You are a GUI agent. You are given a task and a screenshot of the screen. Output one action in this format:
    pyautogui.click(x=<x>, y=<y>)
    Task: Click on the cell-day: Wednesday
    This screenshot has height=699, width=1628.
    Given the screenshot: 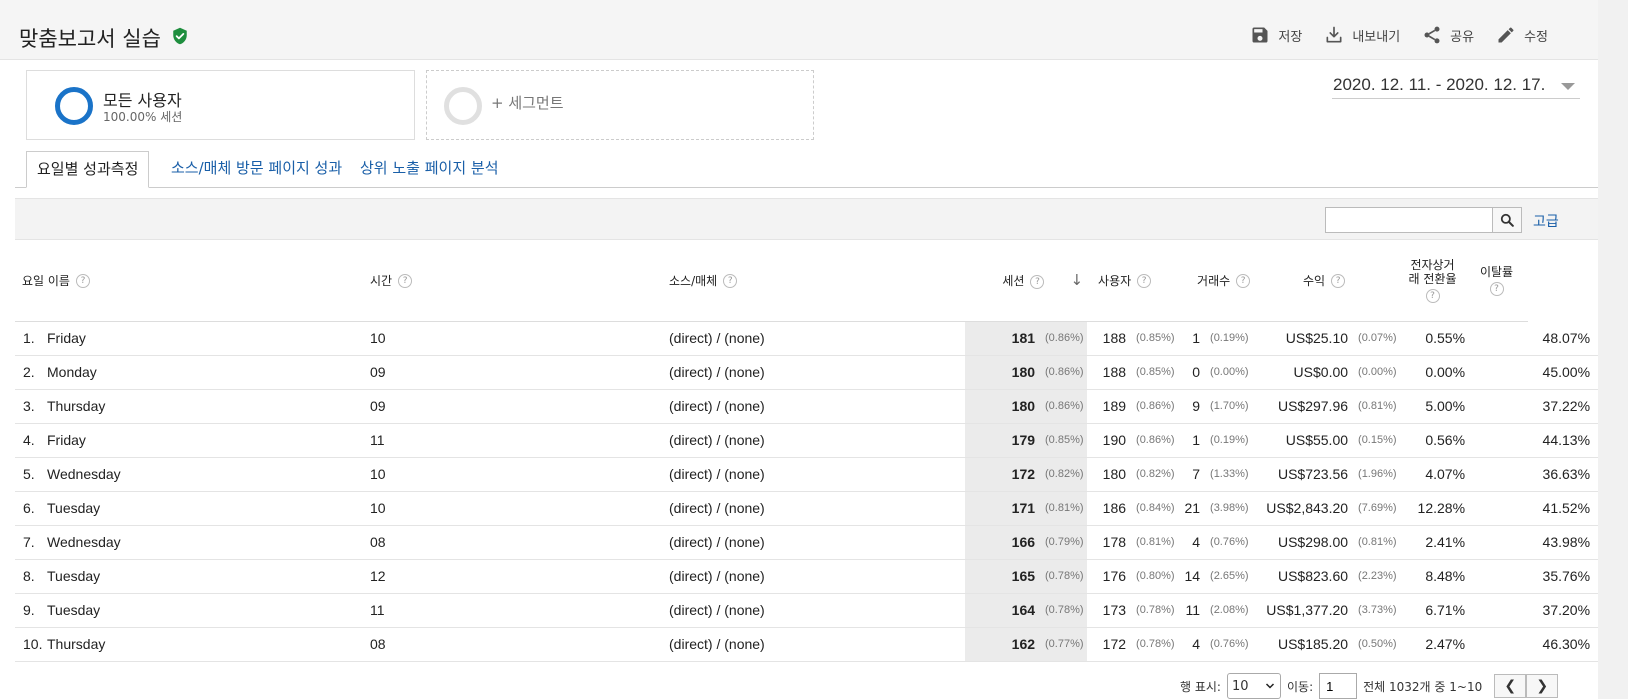 What is the action you would take?
    pyautogui.click(x=209, y=474)
    